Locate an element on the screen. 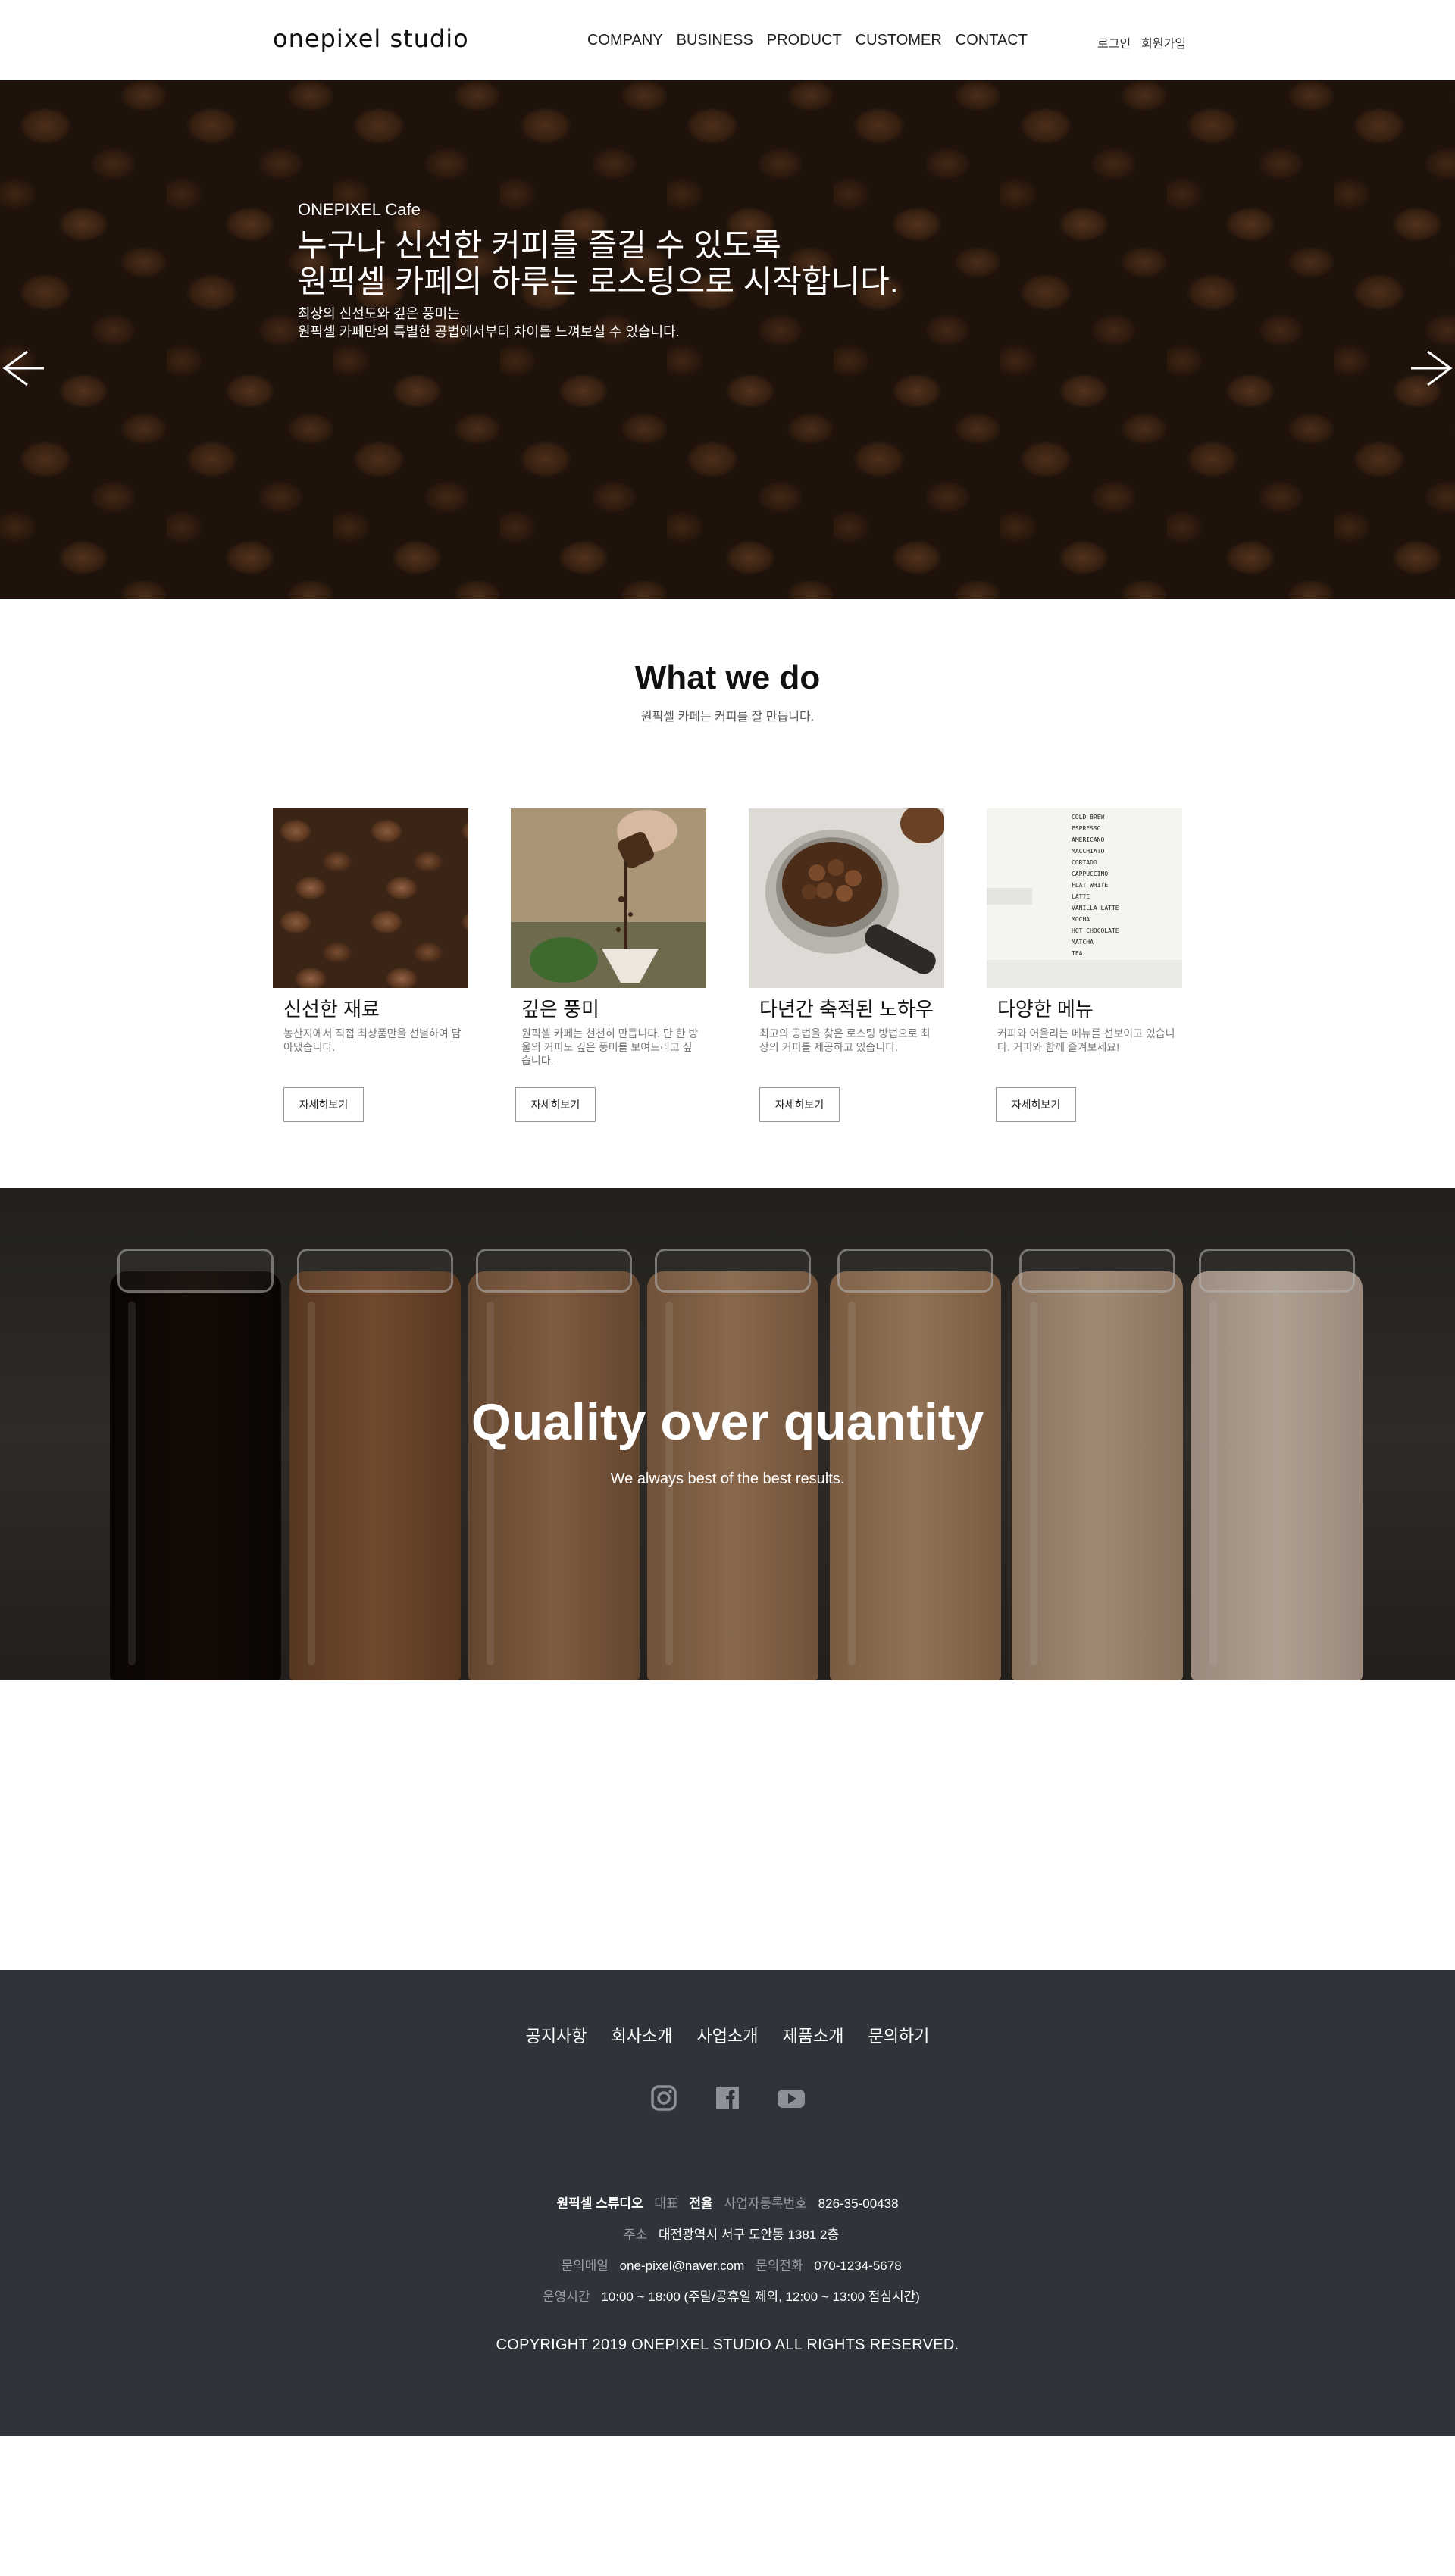  menu-board-item: CORTADO is located at coordinates (1084, 862).